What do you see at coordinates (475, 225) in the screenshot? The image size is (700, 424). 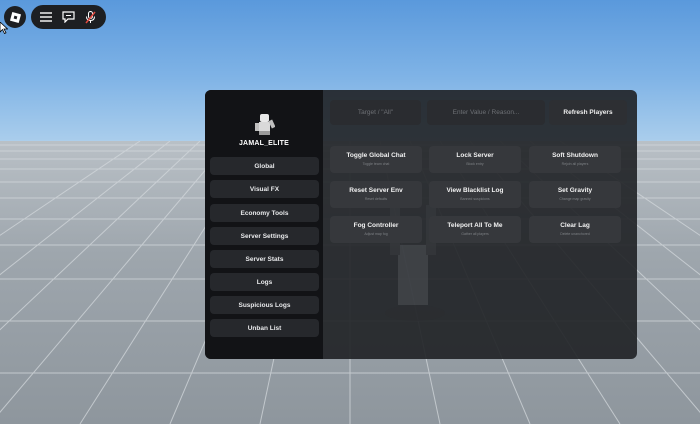 I see `action-title: Teleport All To Me` at bounding box center [475, 225].